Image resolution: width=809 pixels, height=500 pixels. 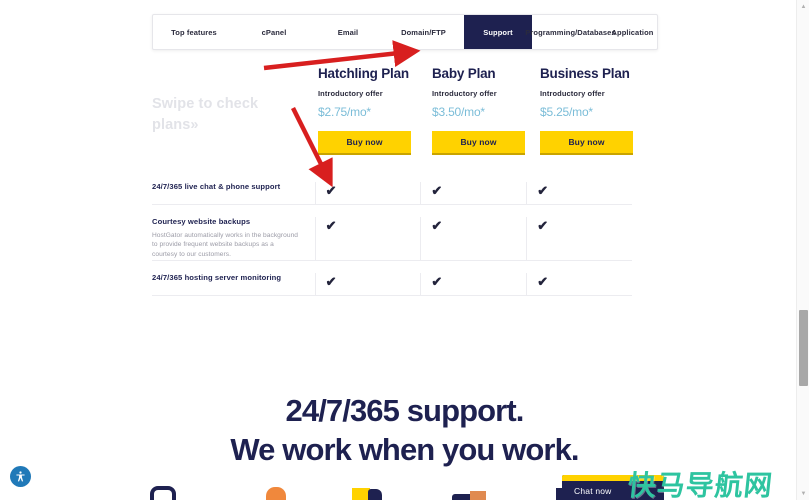 What do you see at coordinates (570, 32) in the screenshot?
I see `tab-programming-databases: Programming/Databases` at bounding box center [570, 32].